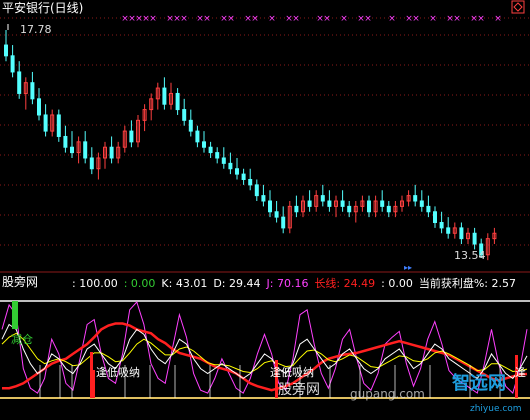 This screenshot has height=420, width=530. Describe the element at coordinates (408, 267) in the screenshot. I see `scroll-marker-icon: ▸▸` at that location.